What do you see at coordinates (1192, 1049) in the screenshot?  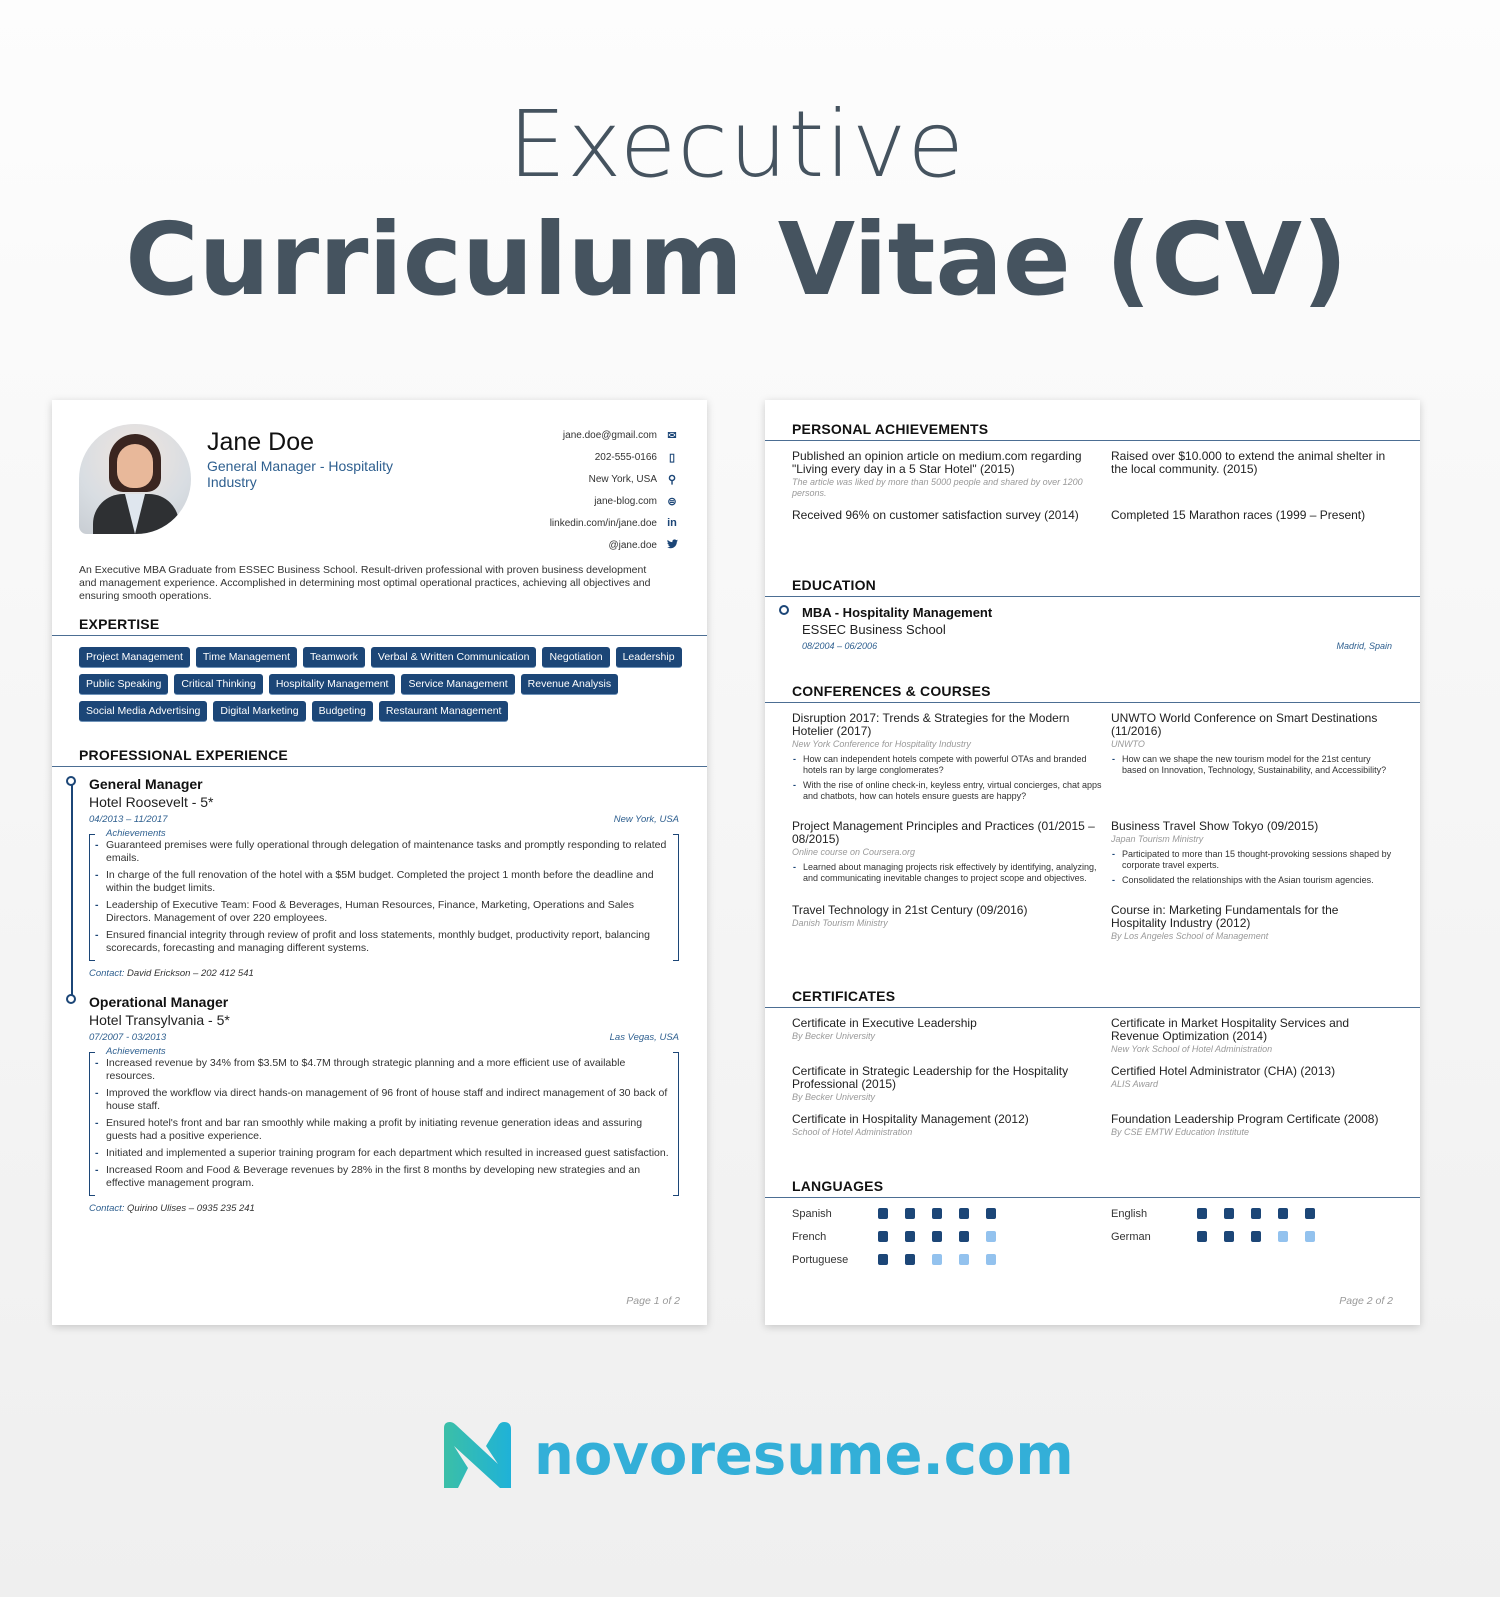 I see `certificate-issuer: New York School of Hotel Administration` at bounding box center [1192, 1049].